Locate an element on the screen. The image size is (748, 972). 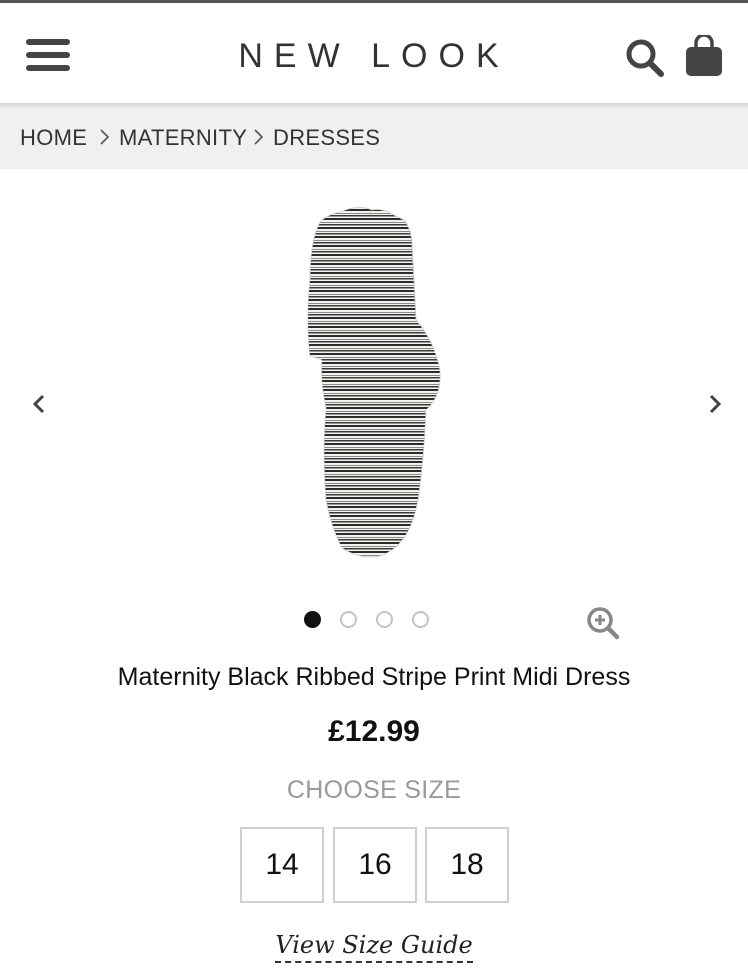
zoom-button is located at coordinates (603, 623).